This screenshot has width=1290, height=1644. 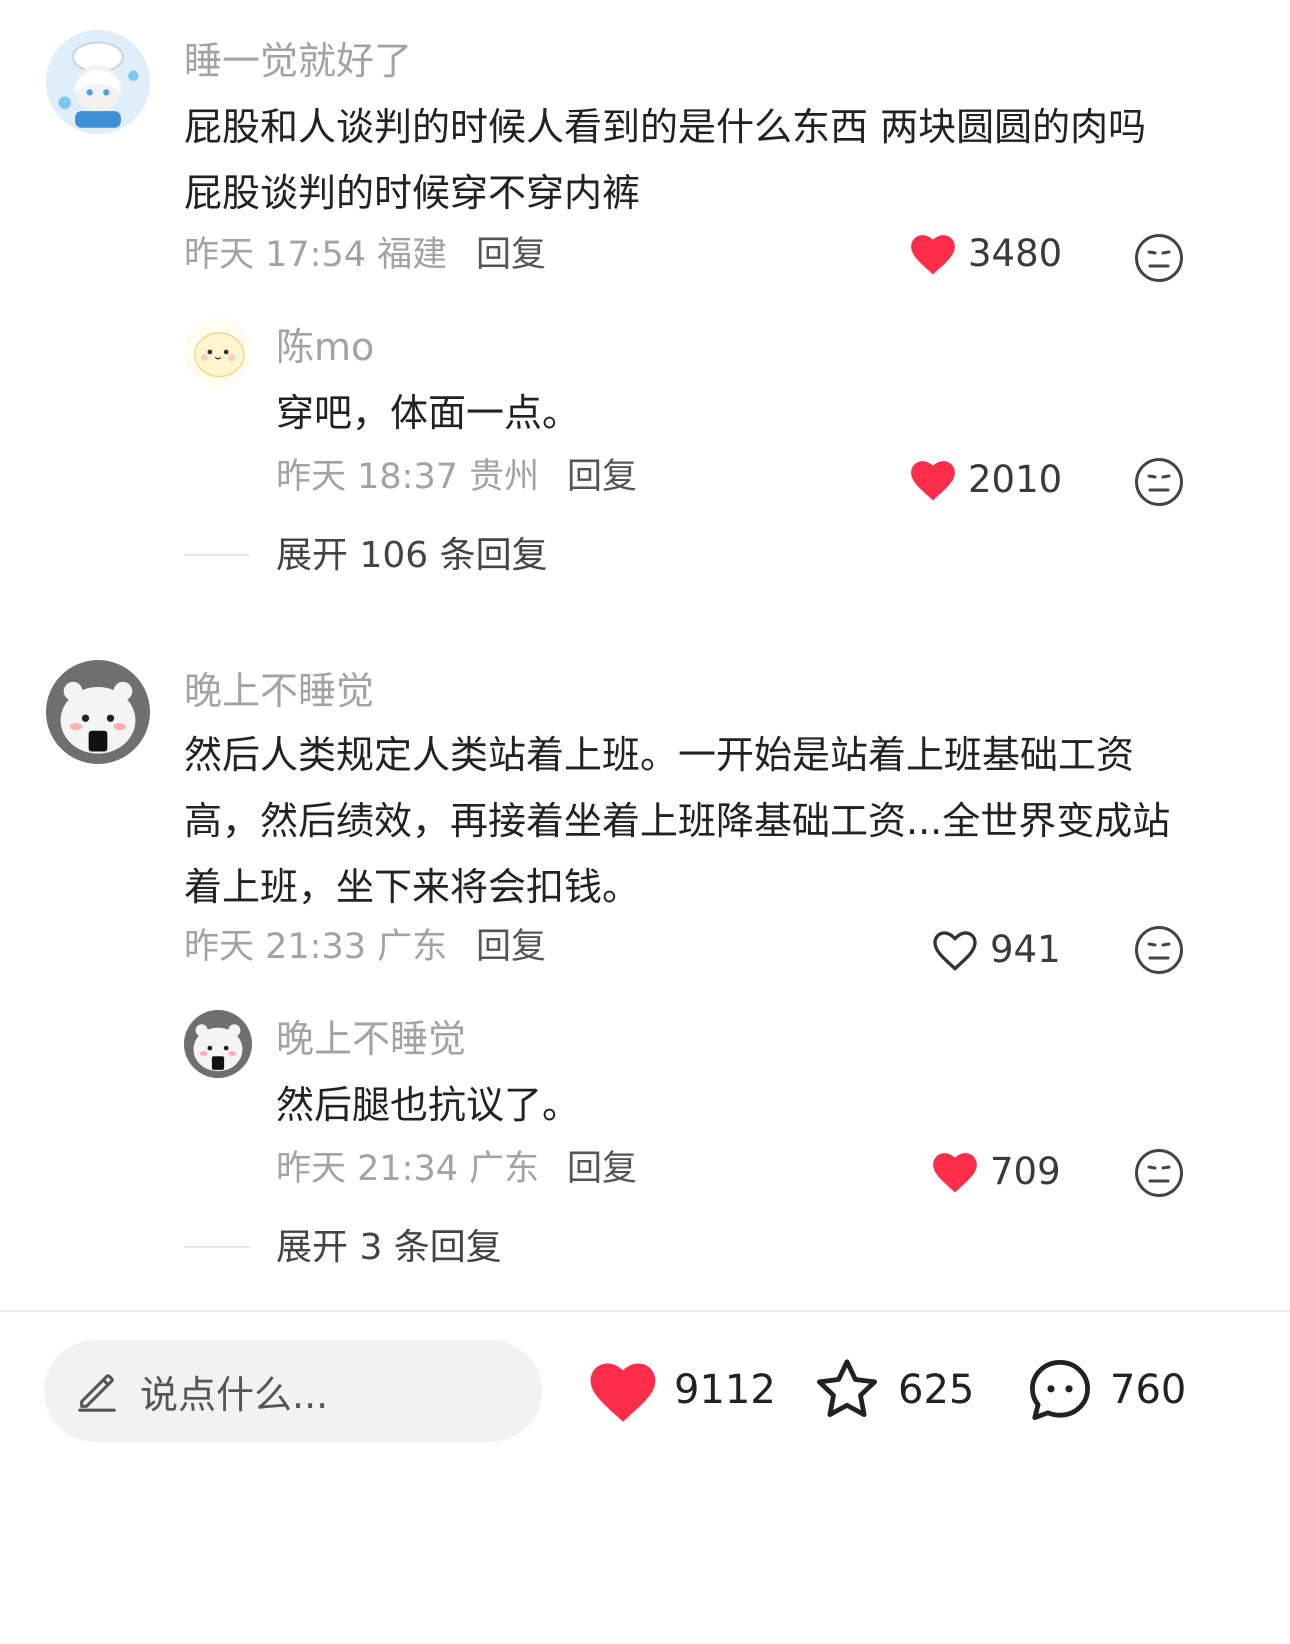 I want to click on bottom-bar-divider, so click(x=645, y=1311).